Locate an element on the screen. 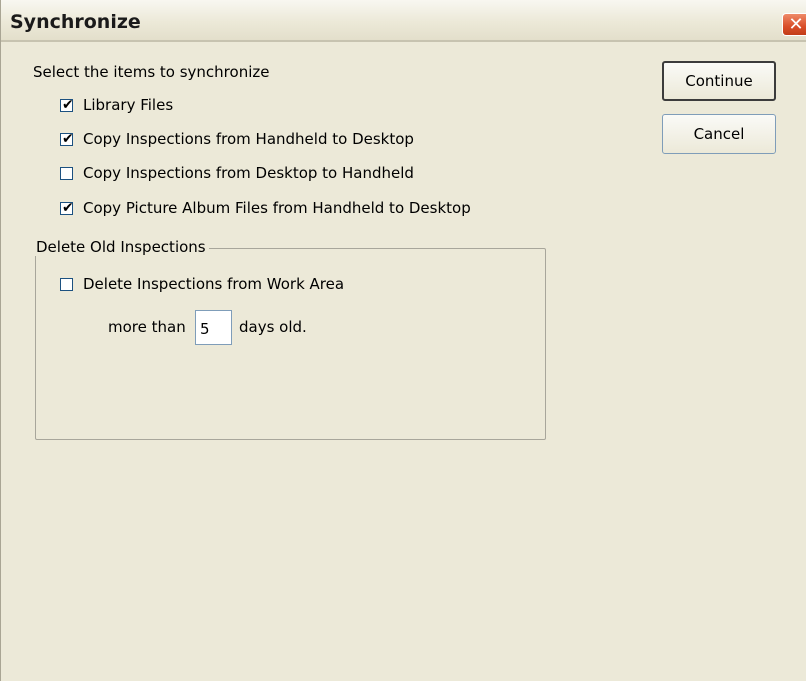  sync-prompt: Select the items to synchronize is located at coordinates (151, 72).